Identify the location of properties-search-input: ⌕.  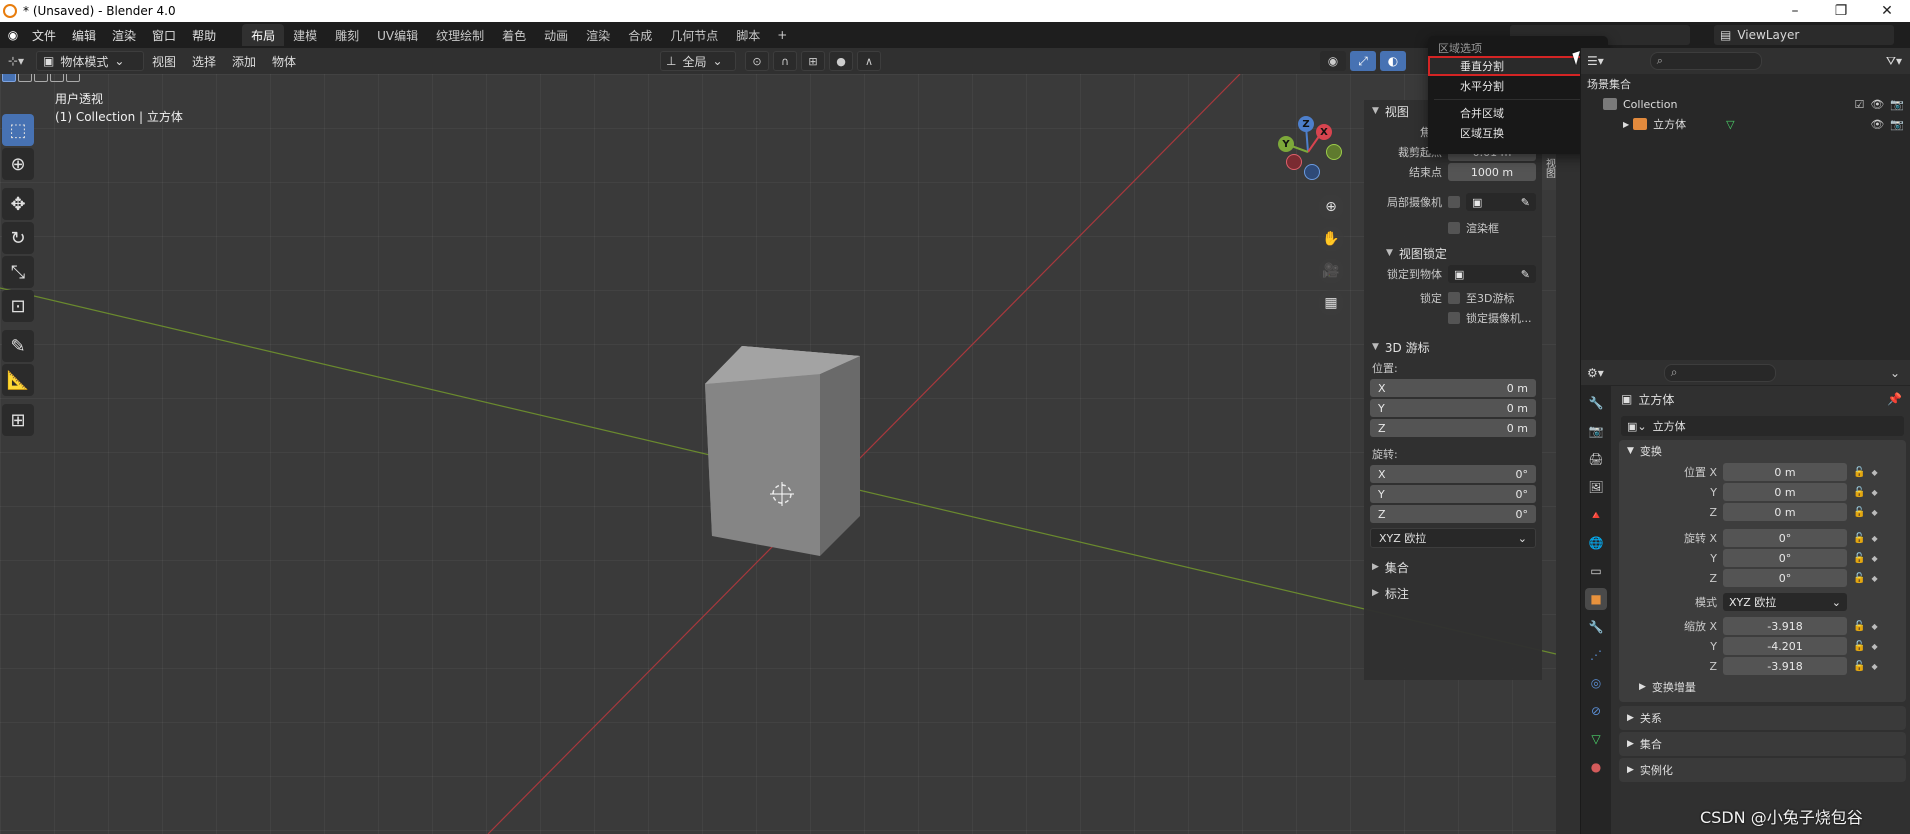
(1719, 372).